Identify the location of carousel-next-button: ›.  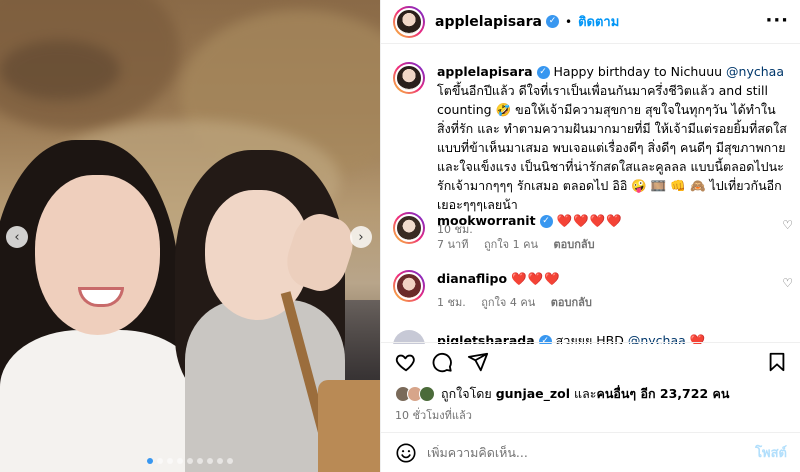
(361, 237).